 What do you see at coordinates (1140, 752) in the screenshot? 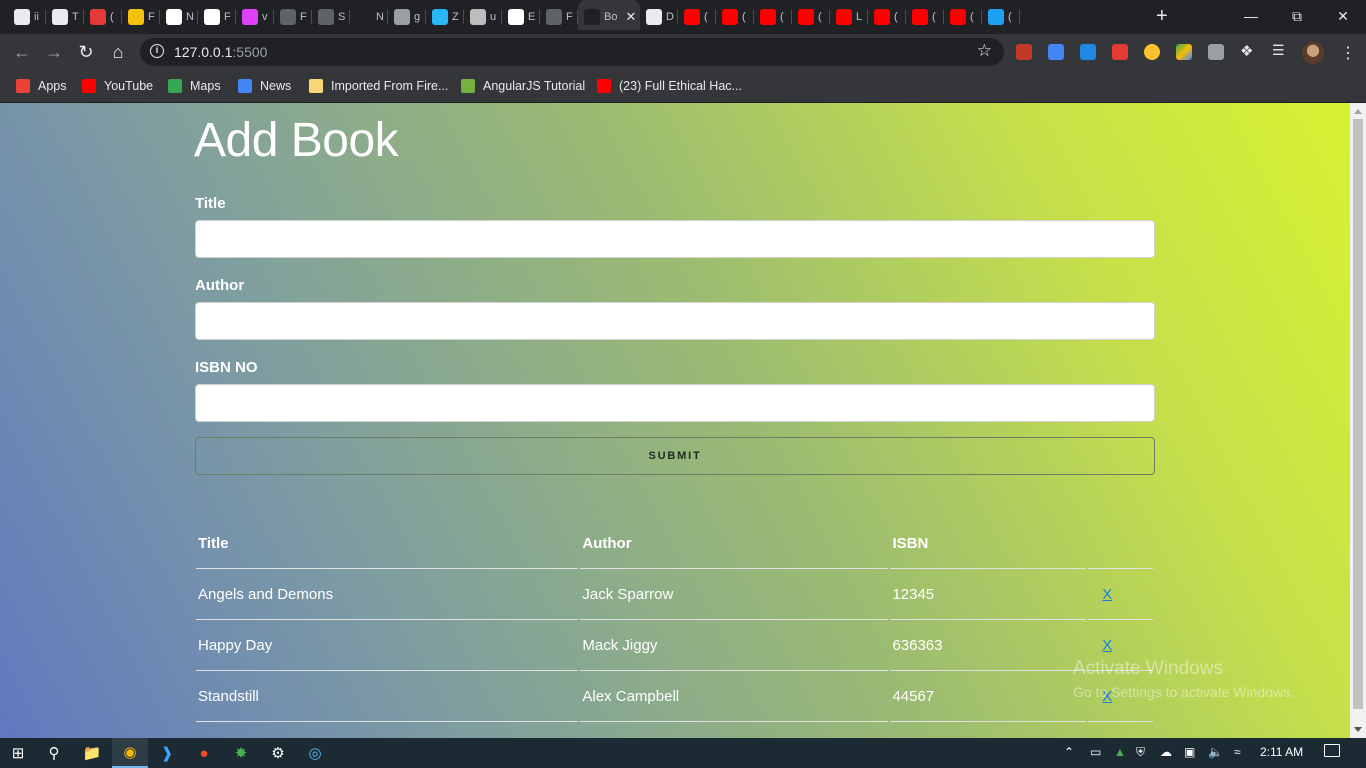
I see `tray-shield-icon: ⛨` at bounding box center [1140, 752].